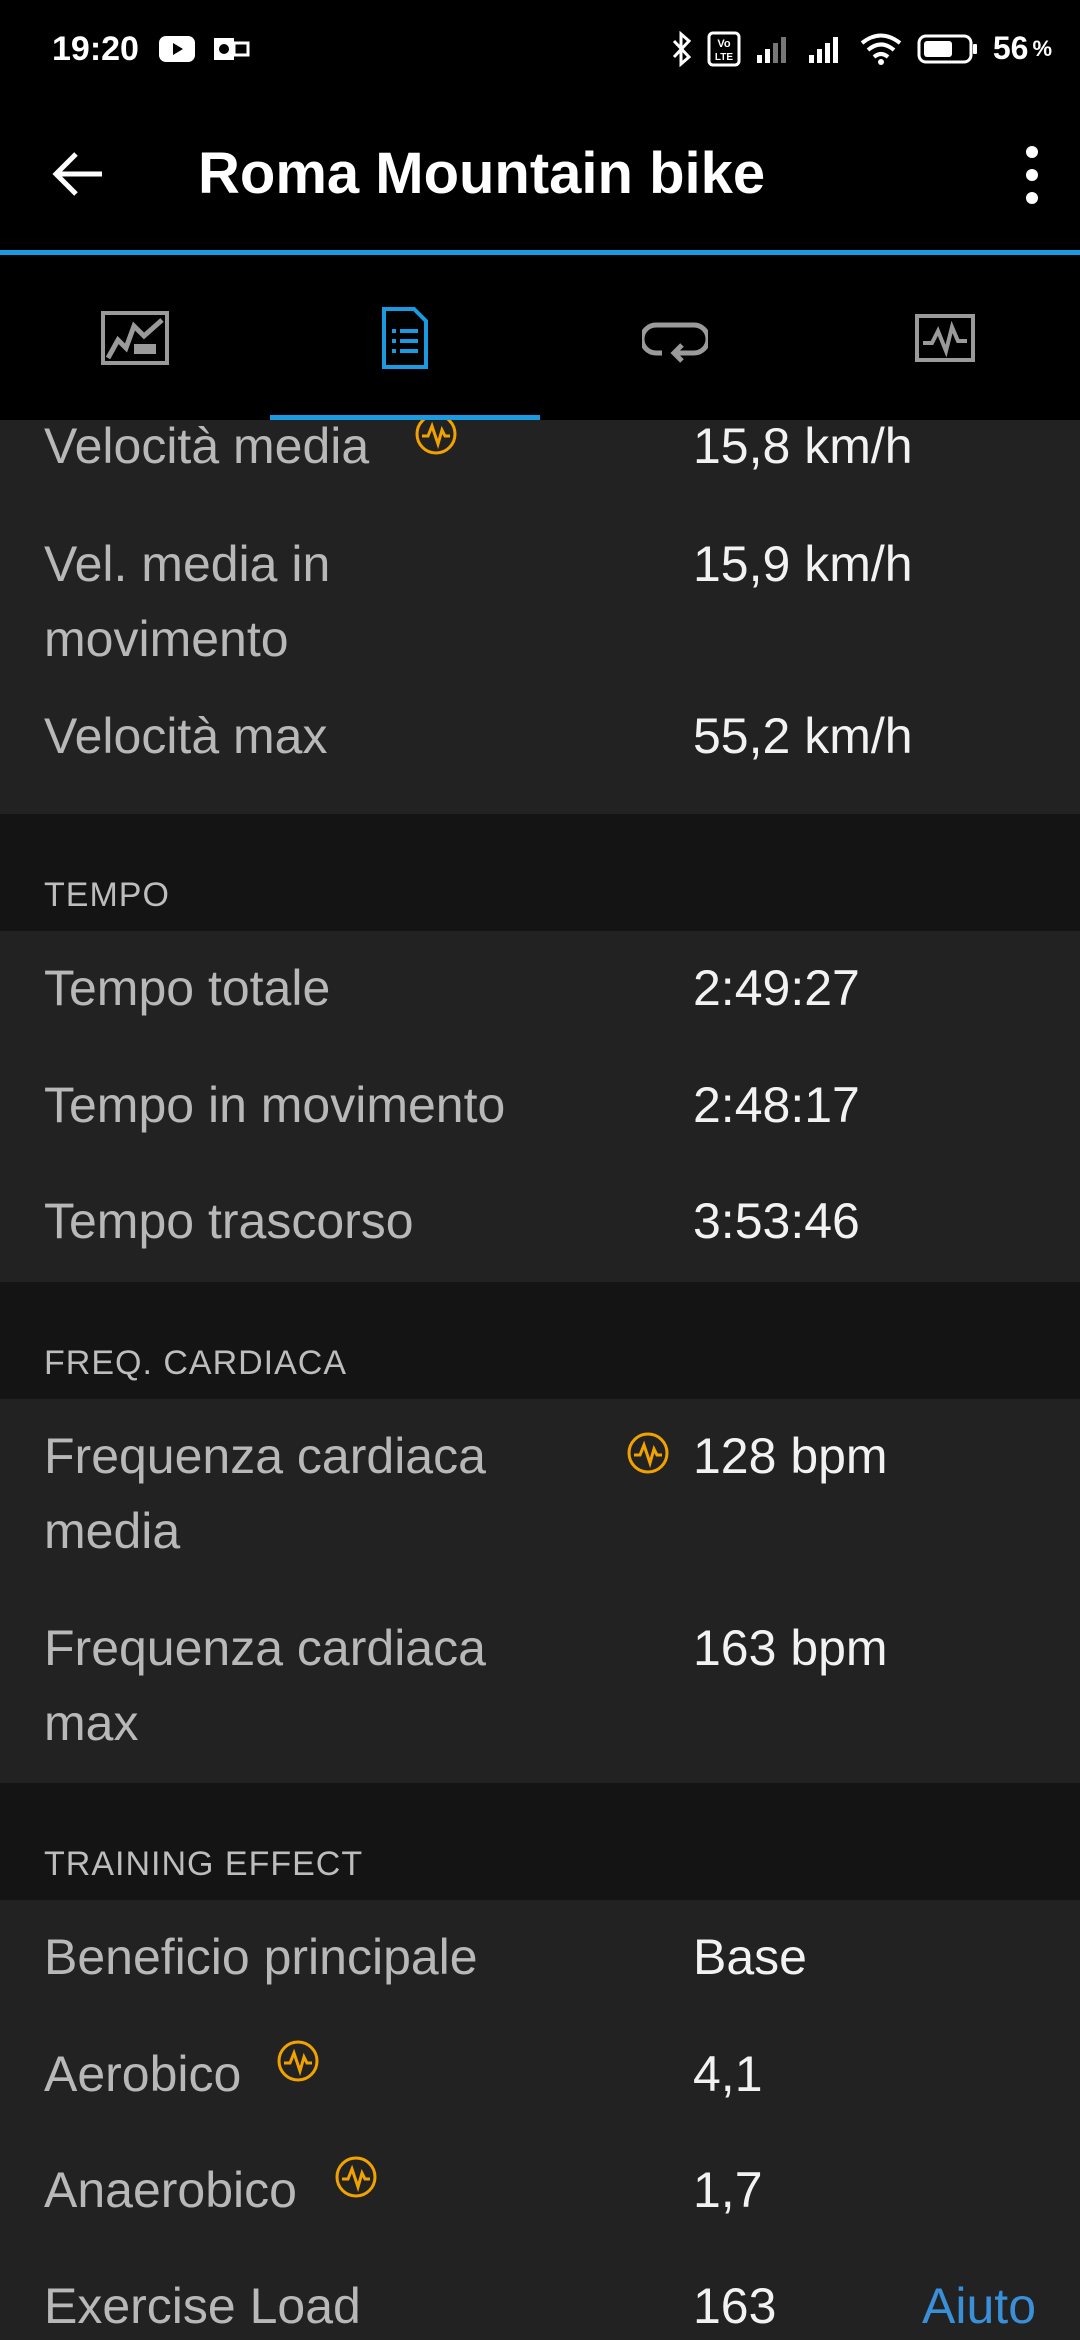  I want to click on max-speed-value: 55,2 km/h, so click(803, 736).